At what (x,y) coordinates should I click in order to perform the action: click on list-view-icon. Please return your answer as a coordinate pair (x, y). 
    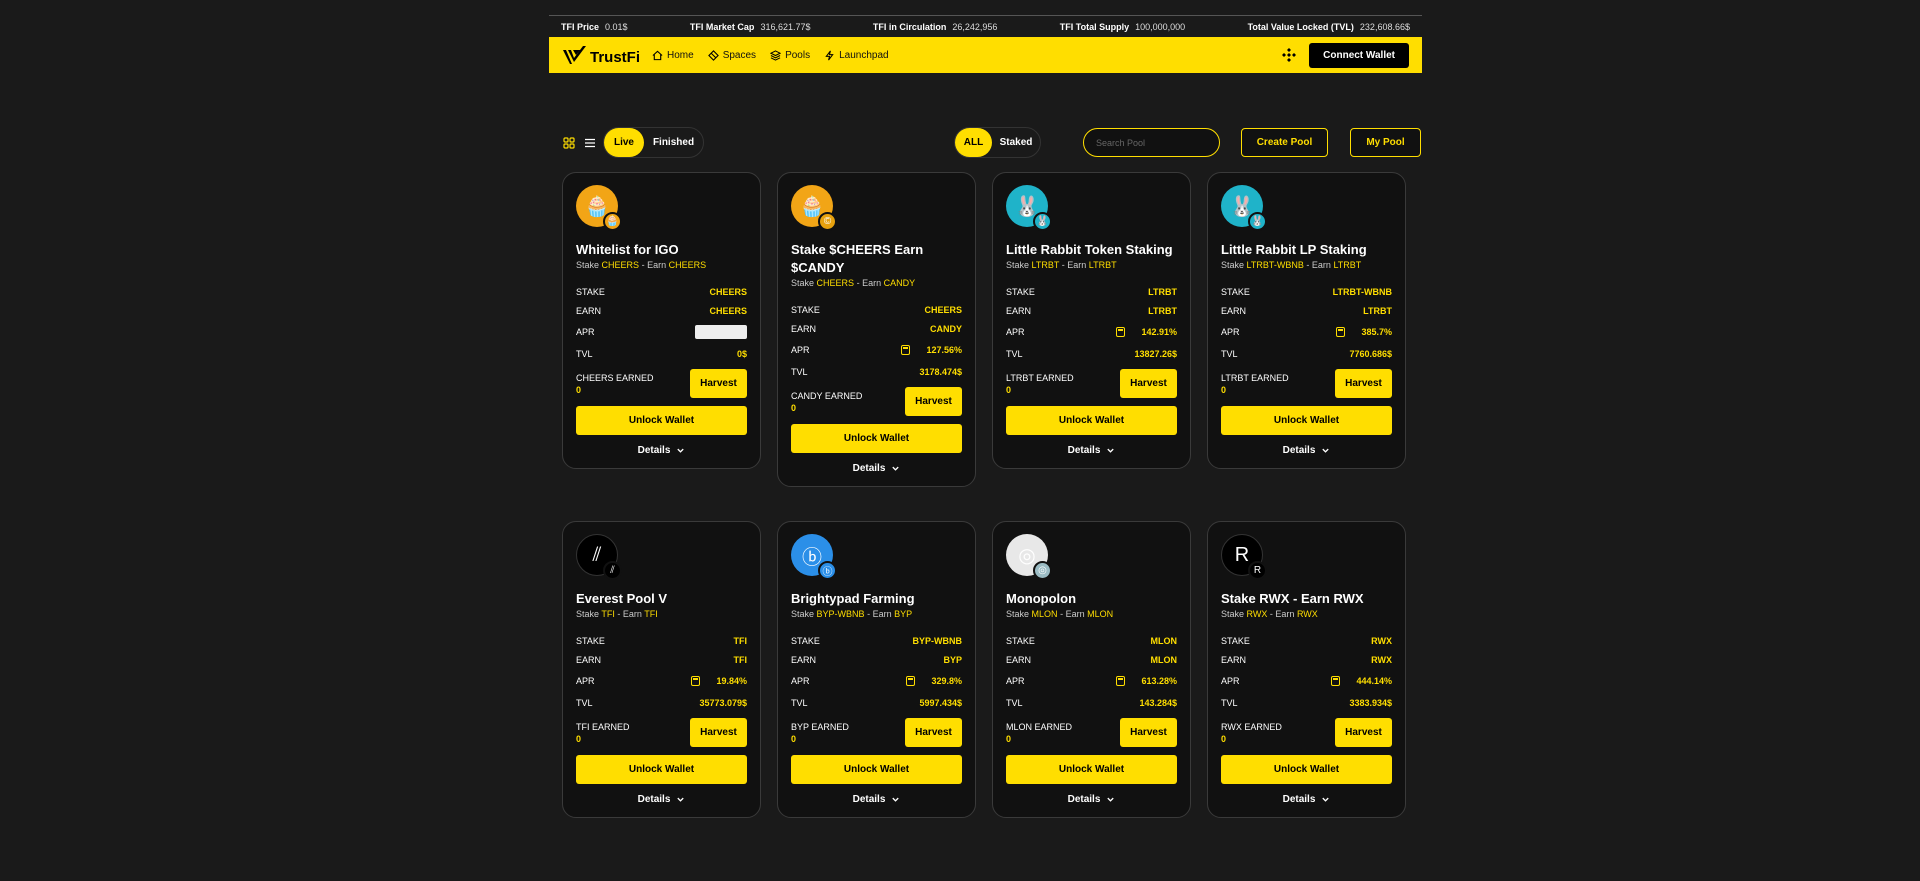
    Looking at the image, I should click on (590, 143).